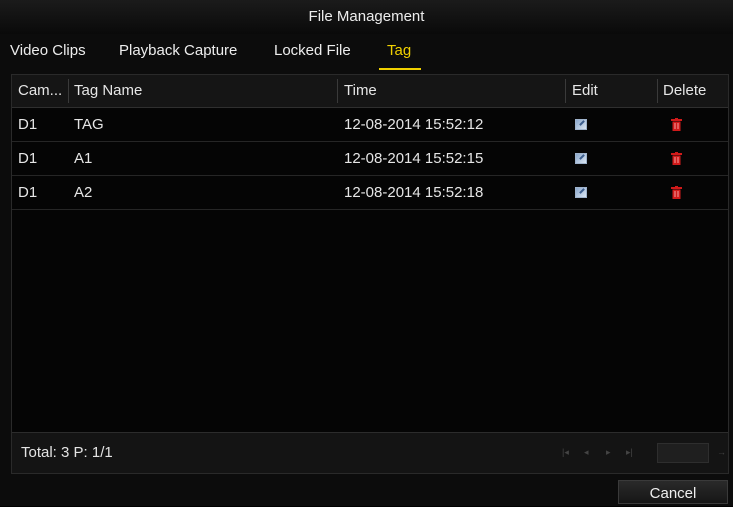 The height and width of the screenshot is (507, 733). I want to click on first-page-icon: |◂, so click(565, 452).